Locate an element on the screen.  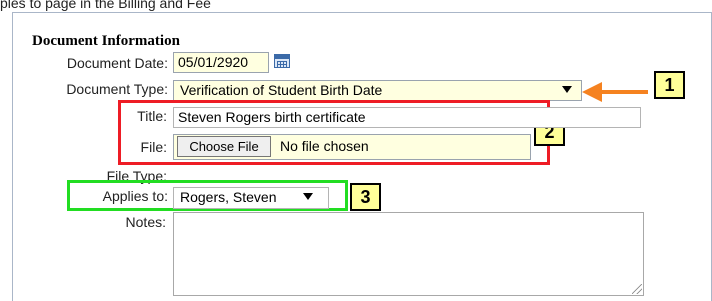
top-caption: ples to page in the Billing and Fee is located at coordinates (105, 5).